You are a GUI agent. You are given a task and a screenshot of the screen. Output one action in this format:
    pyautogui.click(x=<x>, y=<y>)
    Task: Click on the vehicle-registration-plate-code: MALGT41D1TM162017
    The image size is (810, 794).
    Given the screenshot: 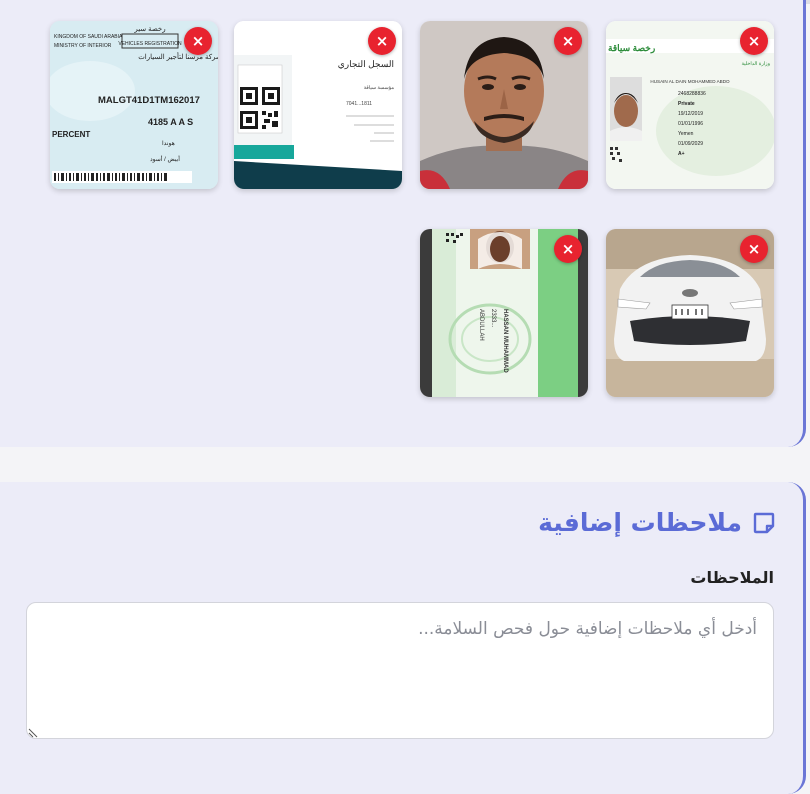 What is the action you would take?
    pyautogui.click(x=149, y=100)
    